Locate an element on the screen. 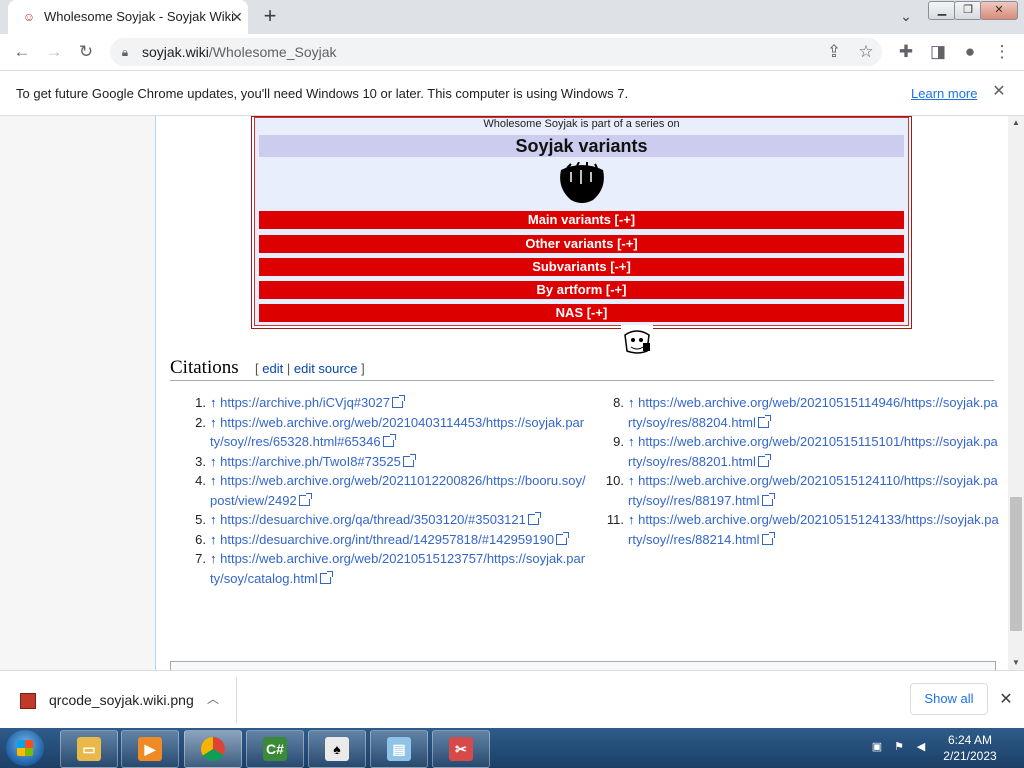  reload-icon: ↻ is located at coordinates (86, 52).